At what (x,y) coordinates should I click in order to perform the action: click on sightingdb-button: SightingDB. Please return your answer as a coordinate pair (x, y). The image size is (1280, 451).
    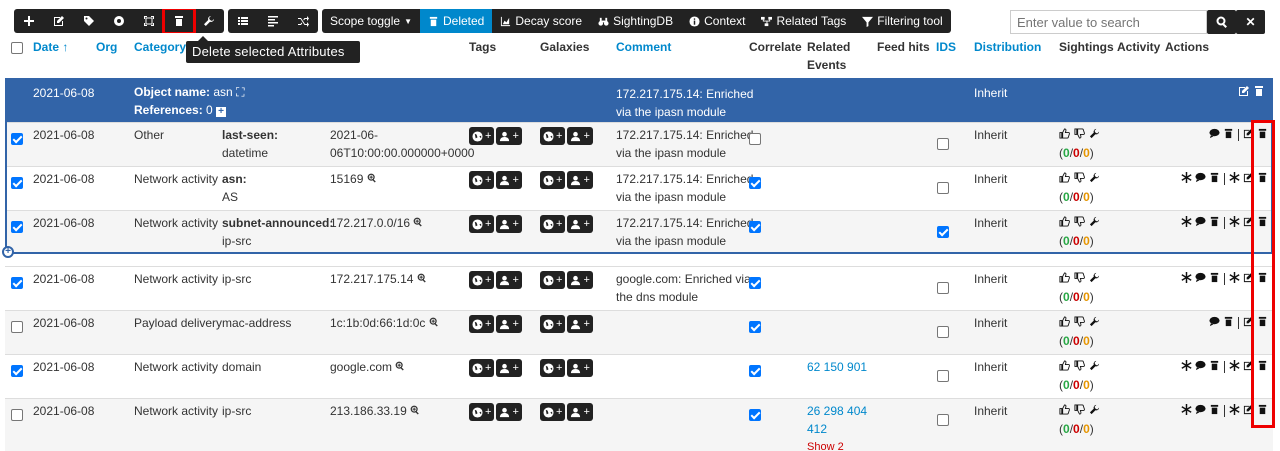
    Looking at the image, I should click on (635, 21).